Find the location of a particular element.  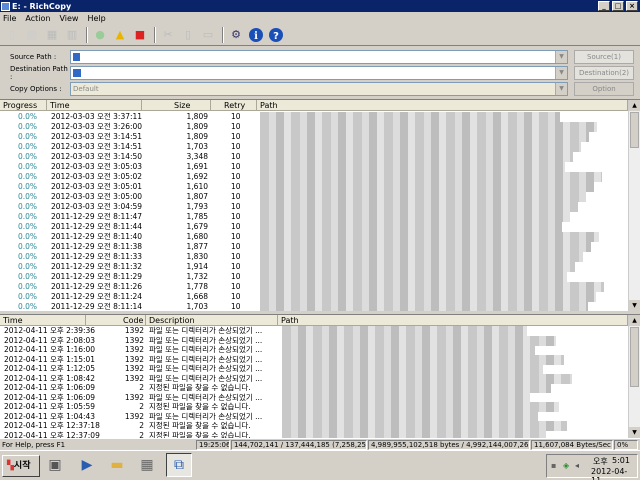

option-button: Option is located at coordinates (604, 89).